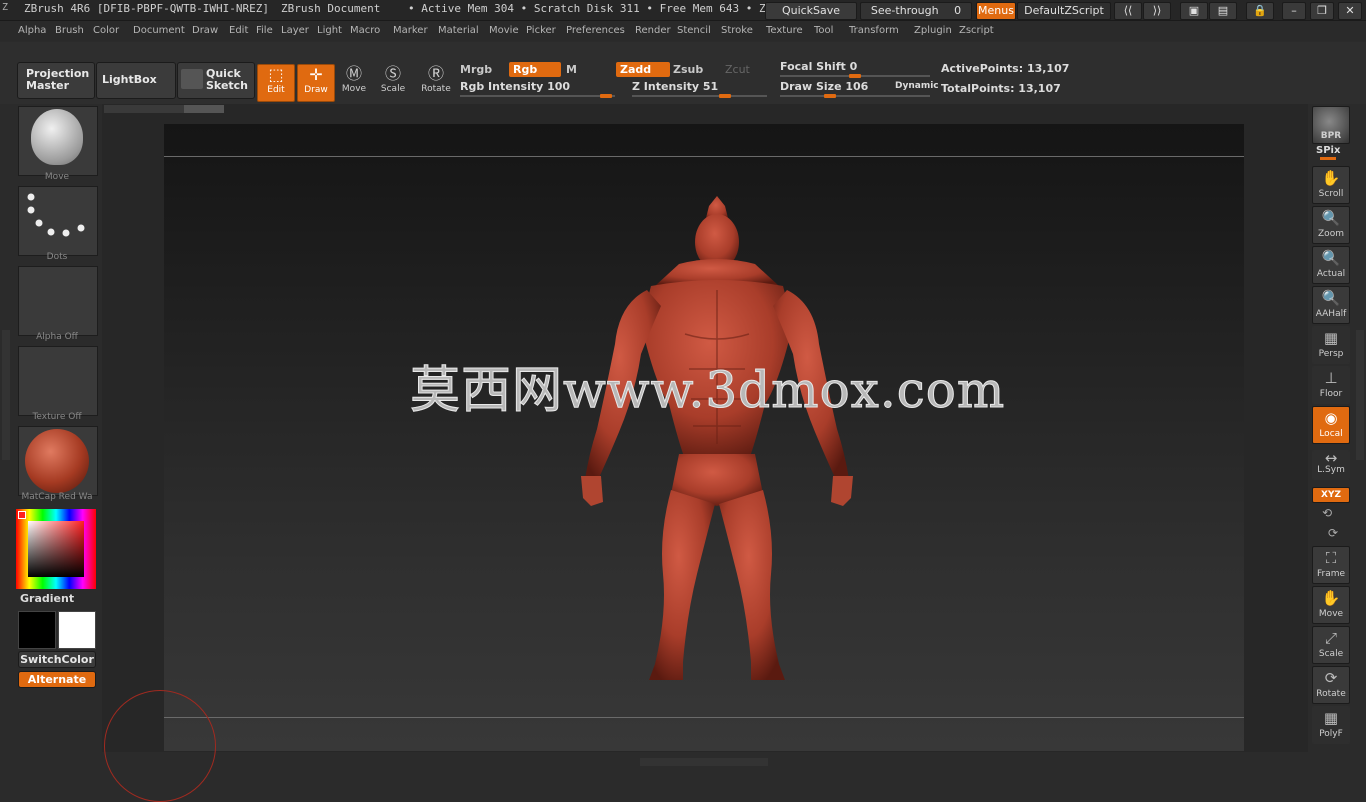 This screenshot has height=802, width=1366. I want to click on left-tray-handle, so click(6, 395).